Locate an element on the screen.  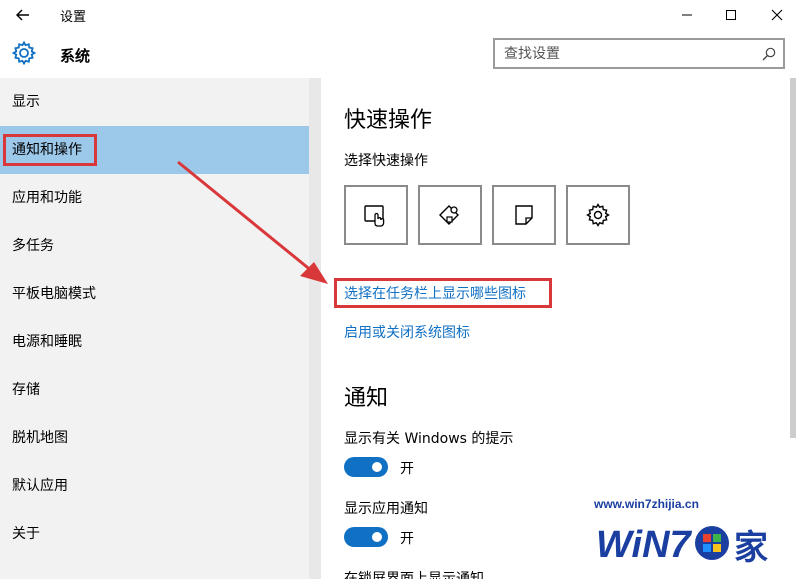
pane-divider is located at coordinates (315, 328).